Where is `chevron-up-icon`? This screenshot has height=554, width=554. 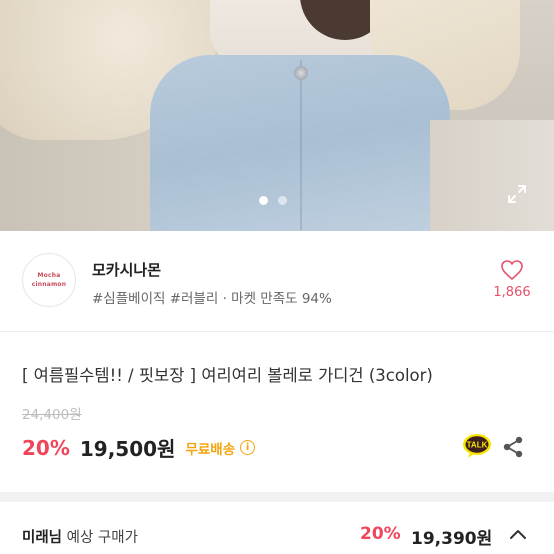 chevron-up-icon is located at coordinates (518, 534).